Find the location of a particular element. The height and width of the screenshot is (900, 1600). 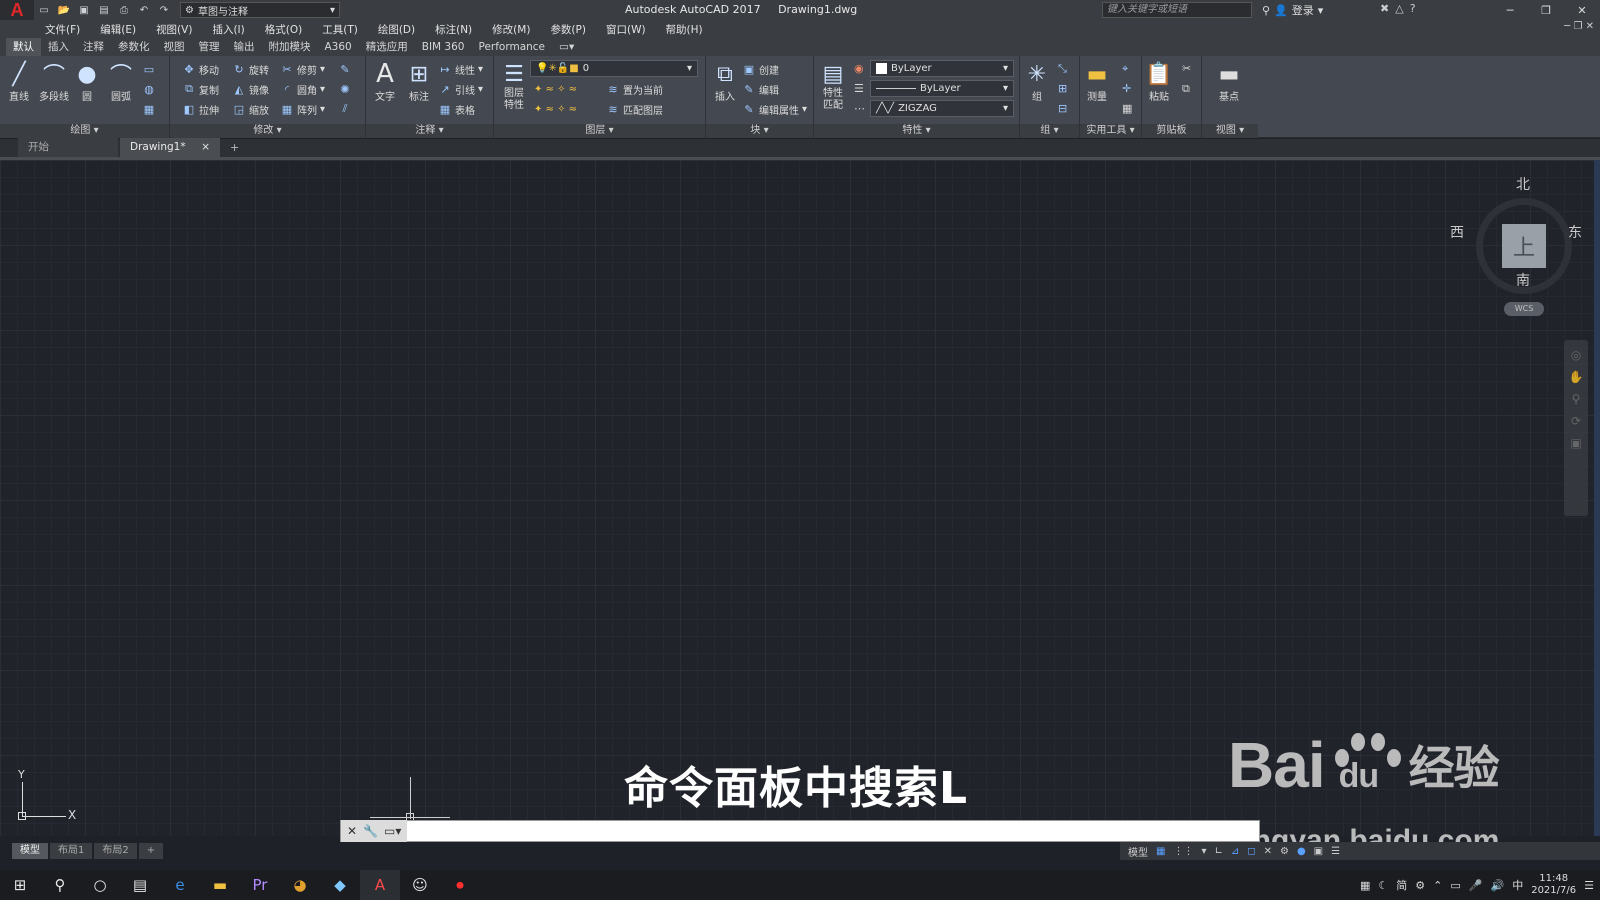

rectangle-button: ▭ is located at coordinates (149, 69).